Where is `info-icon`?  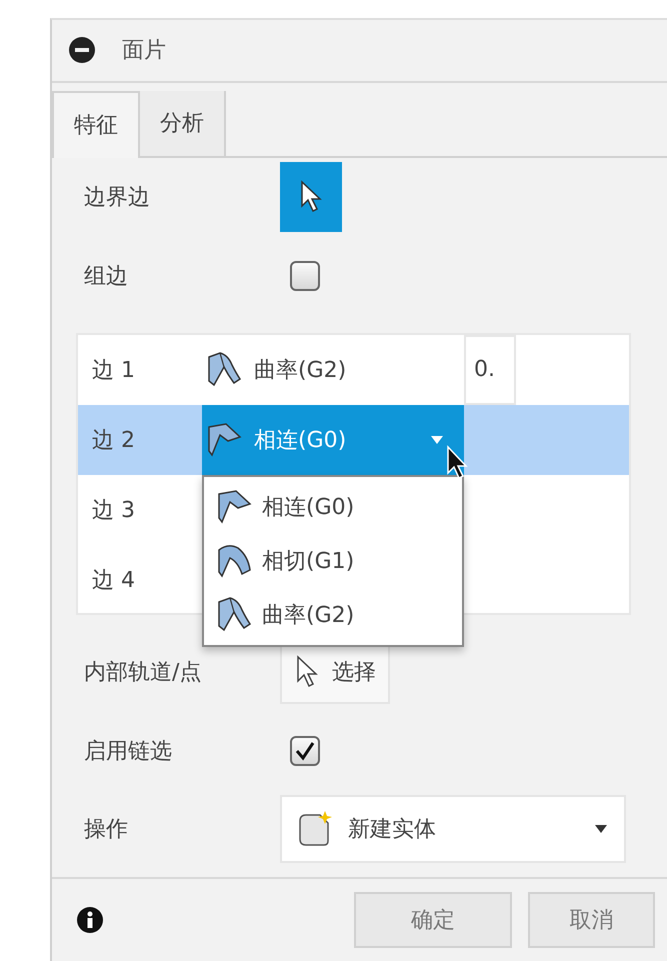 info-icon is located at coordinates (90, 920).